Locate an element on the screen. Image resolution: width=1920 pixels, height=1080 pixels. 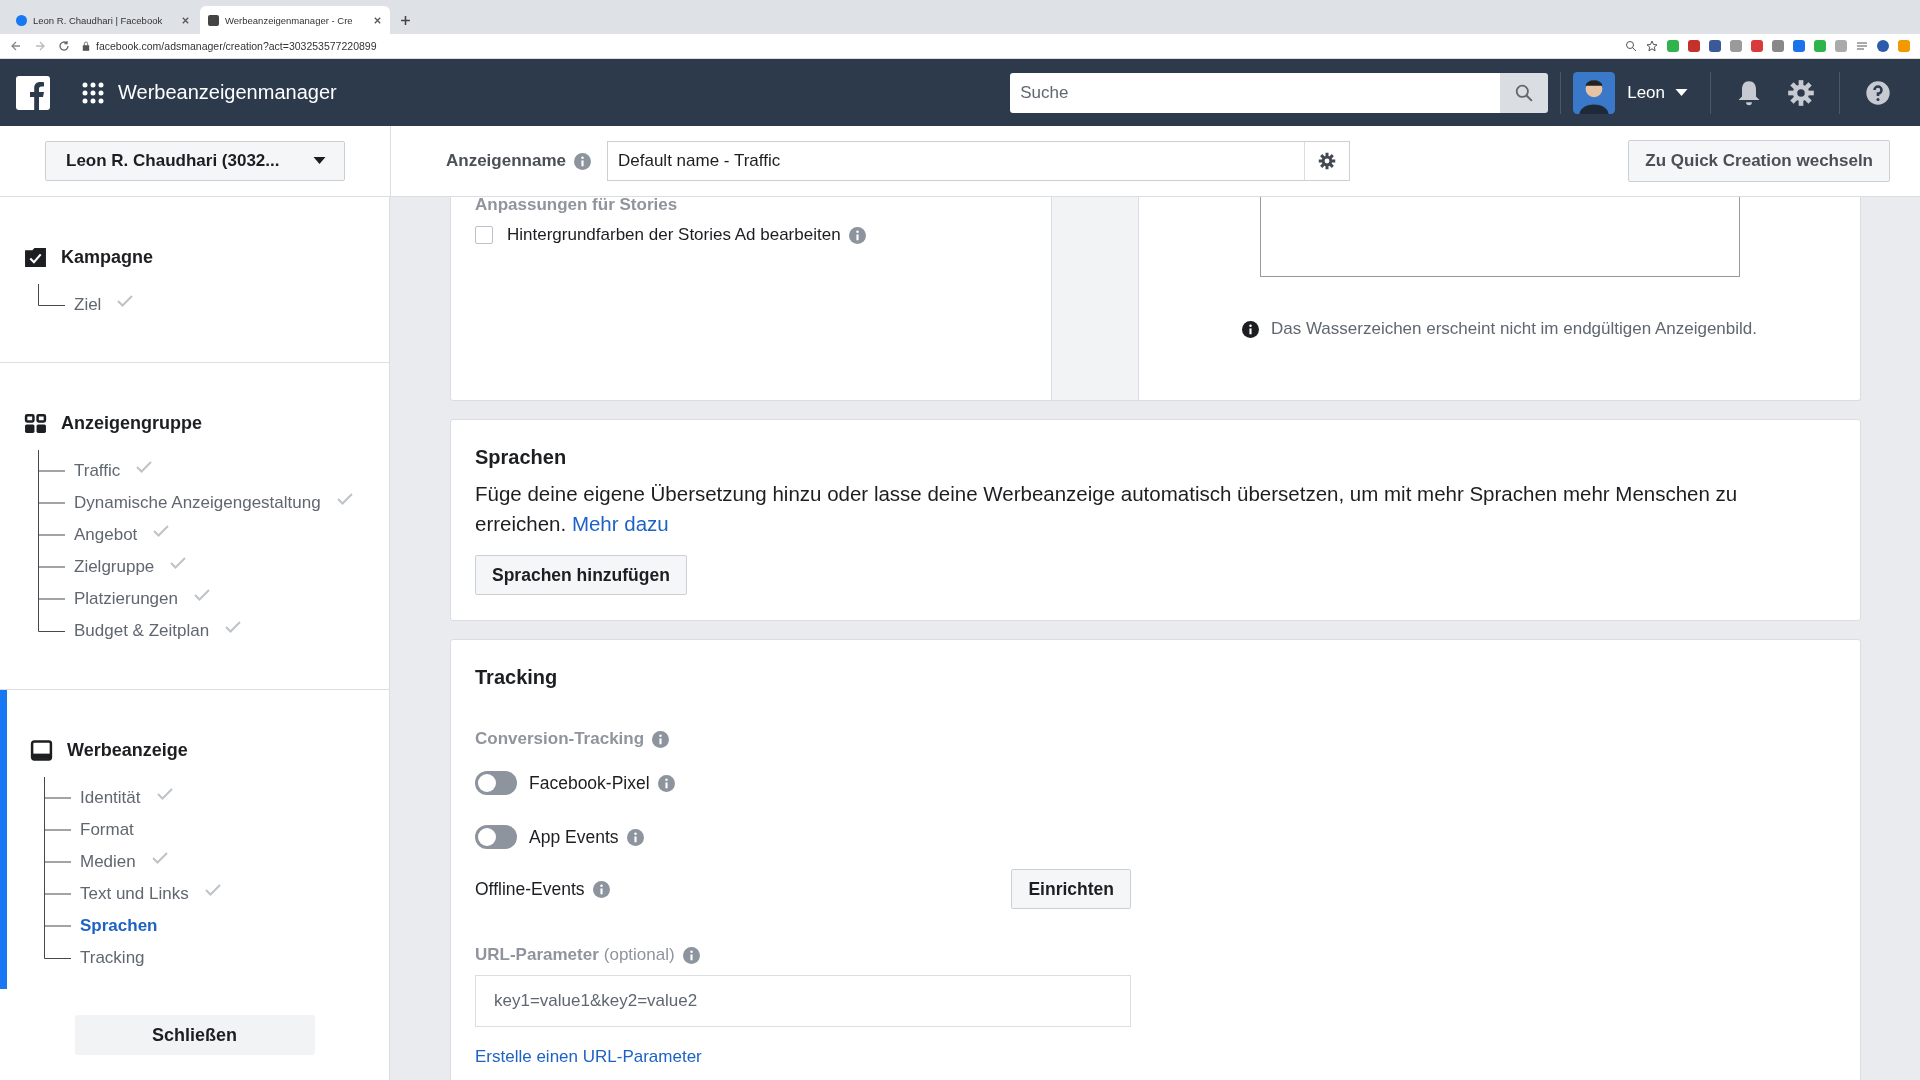
browser-tab: Leon R. Chaudhari | Facebook is located at coordinates (103, 20).